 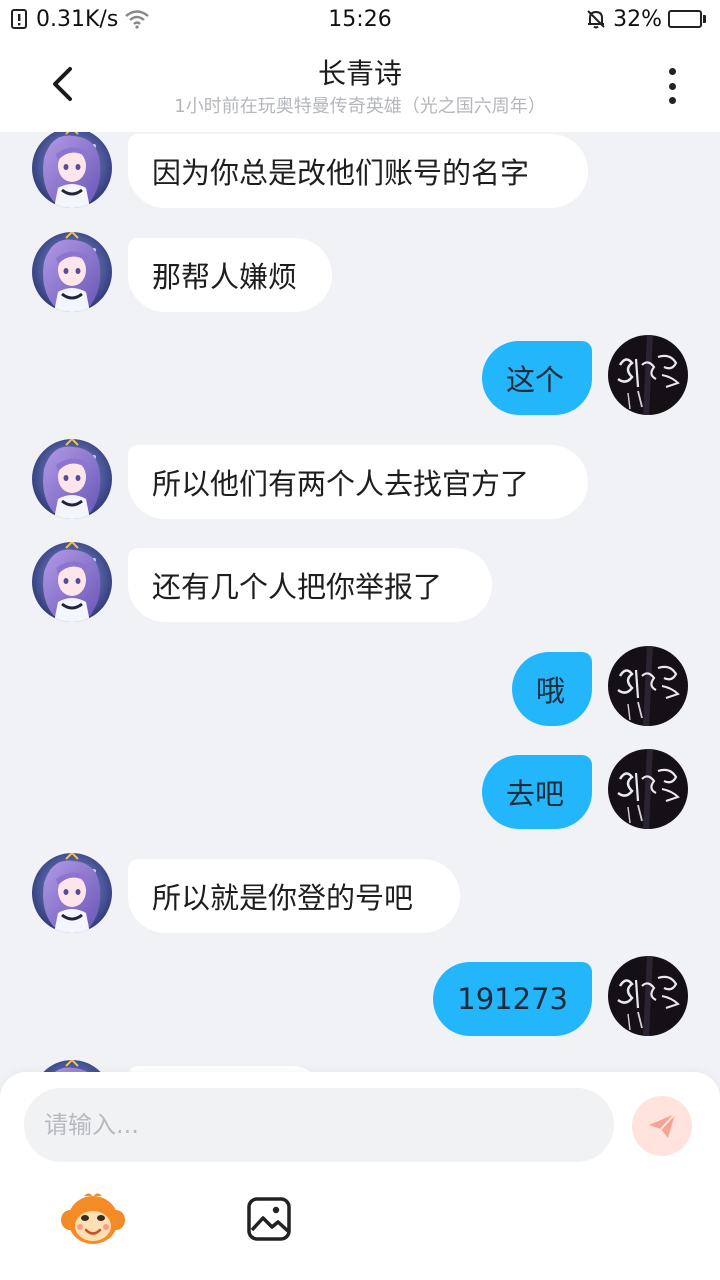 I want to click on incoming-message, so click(x=360, y=1065).